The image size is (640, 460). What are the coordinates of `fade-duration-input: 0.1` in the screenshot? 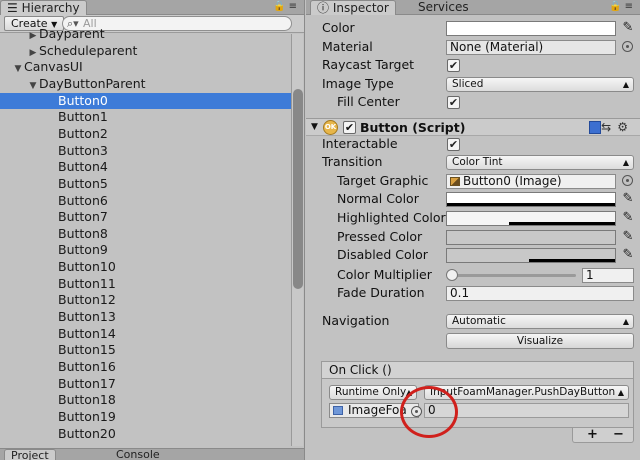 It's located at (540, 293).